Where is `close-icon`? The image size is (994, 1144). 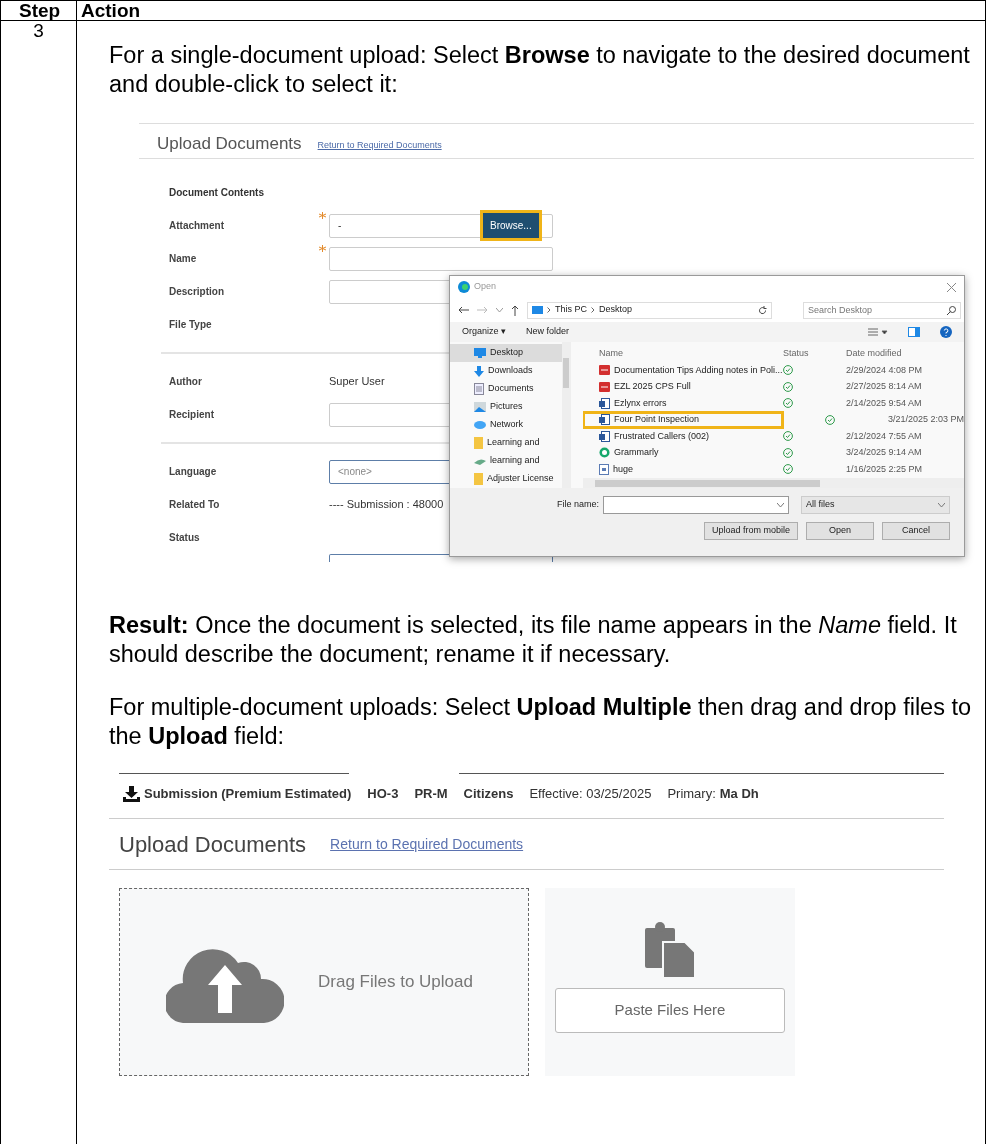 close-icon is located at coordinates (951, 287).